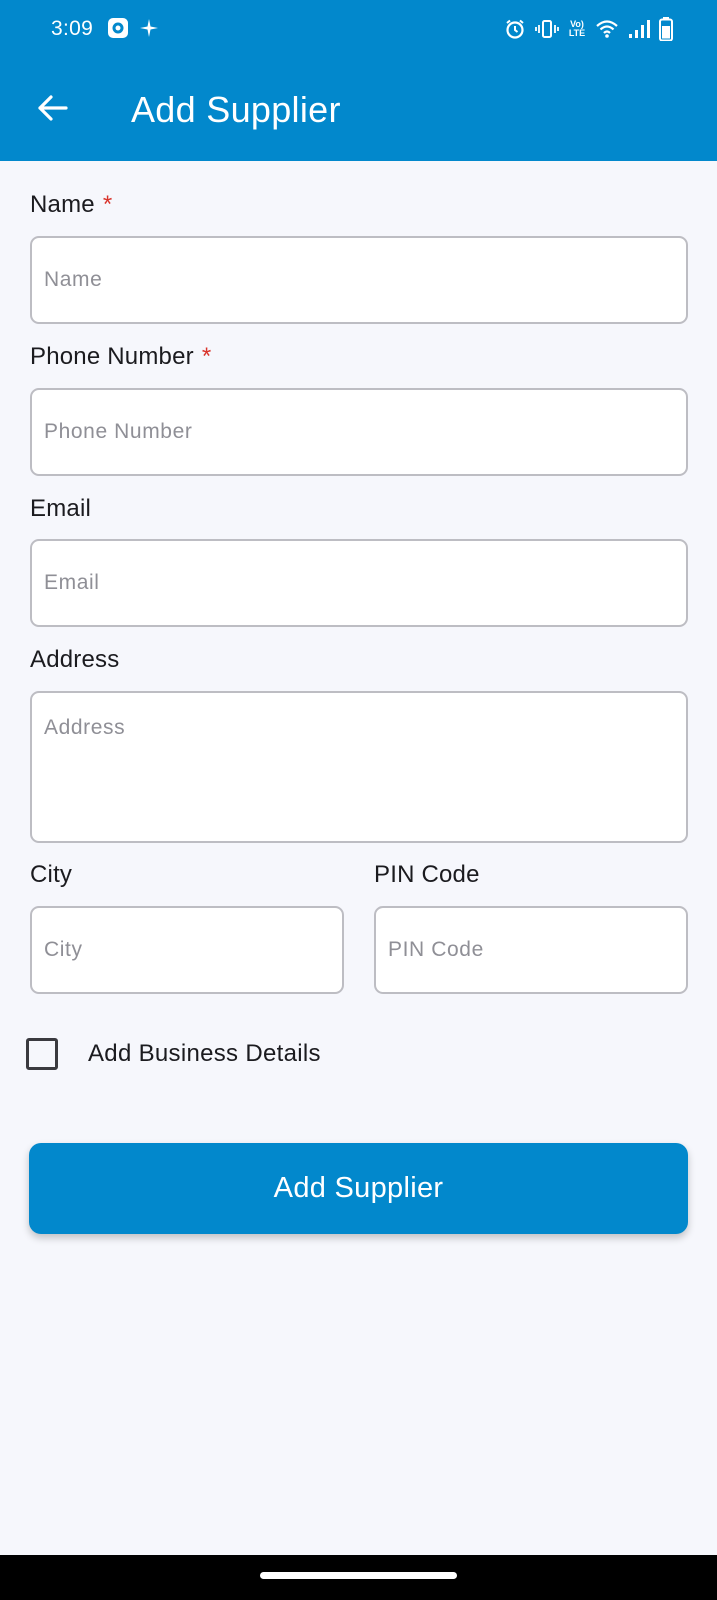 The height and width of the screenshot is (1600, 717). Describe the element at coordinates (51, 874) in the screenshot. I see `city-label: City` at that location.